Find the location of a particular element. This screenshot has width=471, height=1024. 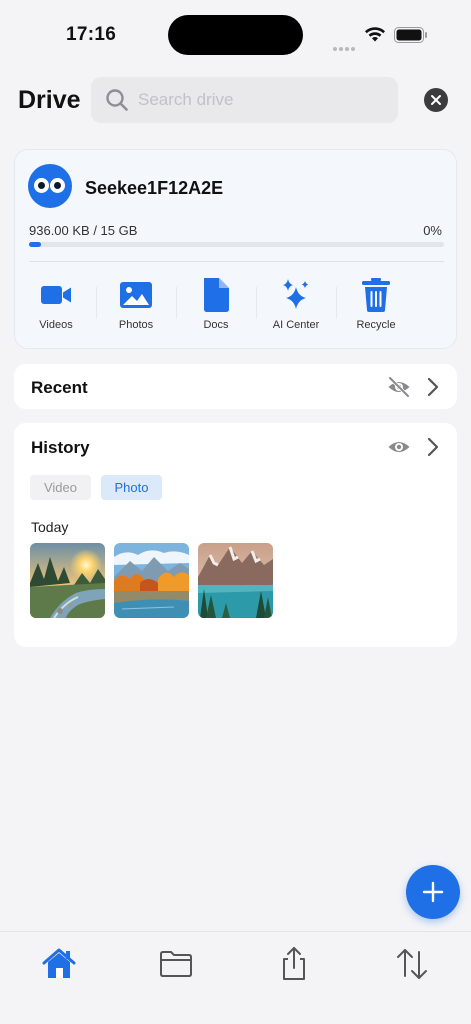

plus-icon is located at coordinates (433, 892).